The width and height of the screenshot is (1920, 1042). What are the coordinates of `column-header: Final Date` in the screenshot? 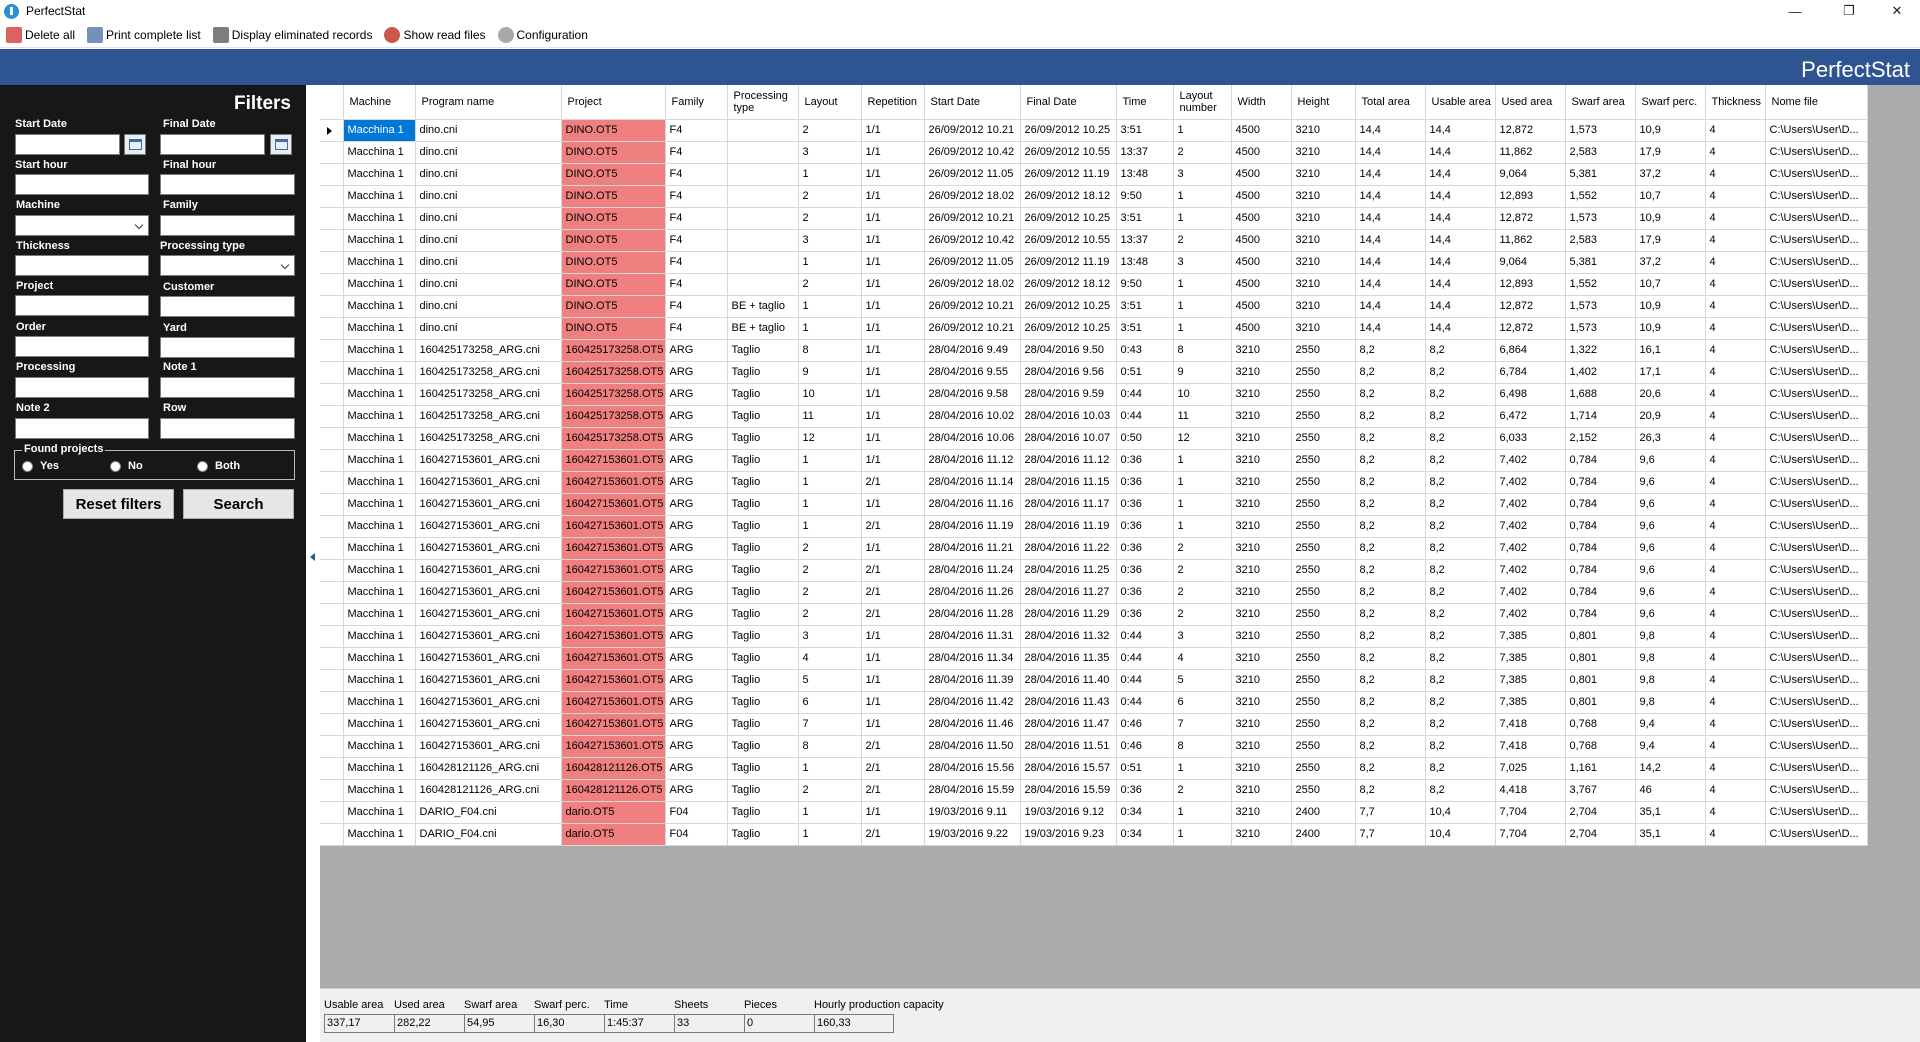 It's located at (1068, 102).